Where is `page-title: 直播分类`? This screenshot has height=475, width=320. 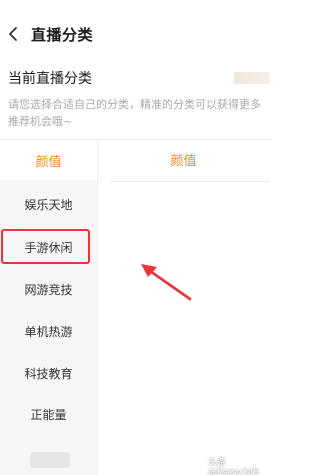
page-title: 直播分类 is located at coordinates (62, 35).